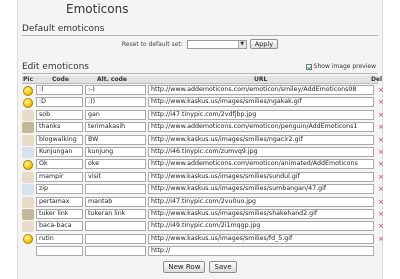 The image size is (400, 279). Describe the element at coordinates (216, 44) in the screenshot. I see `default-set-select: ▼` at that location.